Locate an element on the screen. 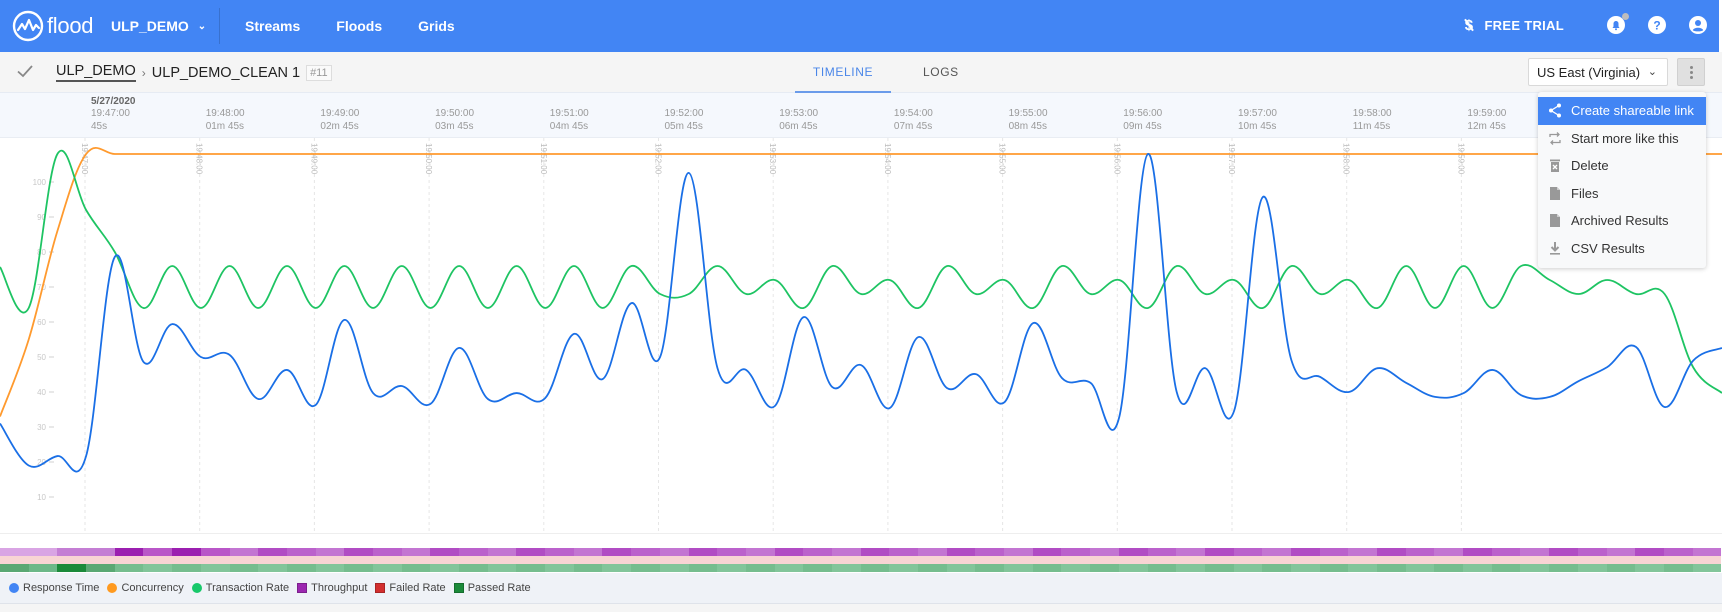 The width and height of the screenshot is (1722, 612). user-button is located at coordinates (1698, 25).